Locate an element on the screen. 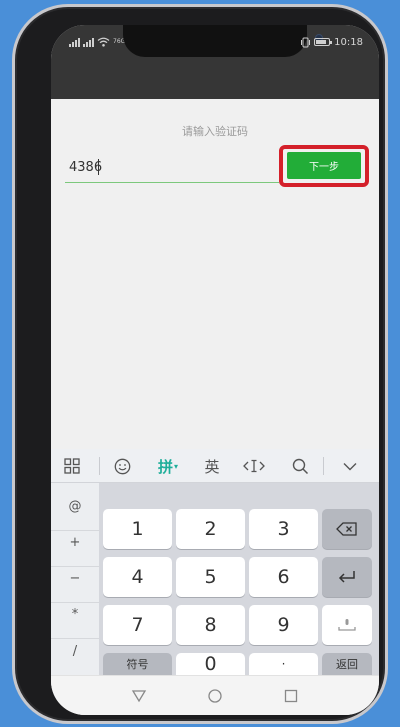 This screenshot has height=727, width=400. return-key: 返回 is located at coordinates (347, 664).